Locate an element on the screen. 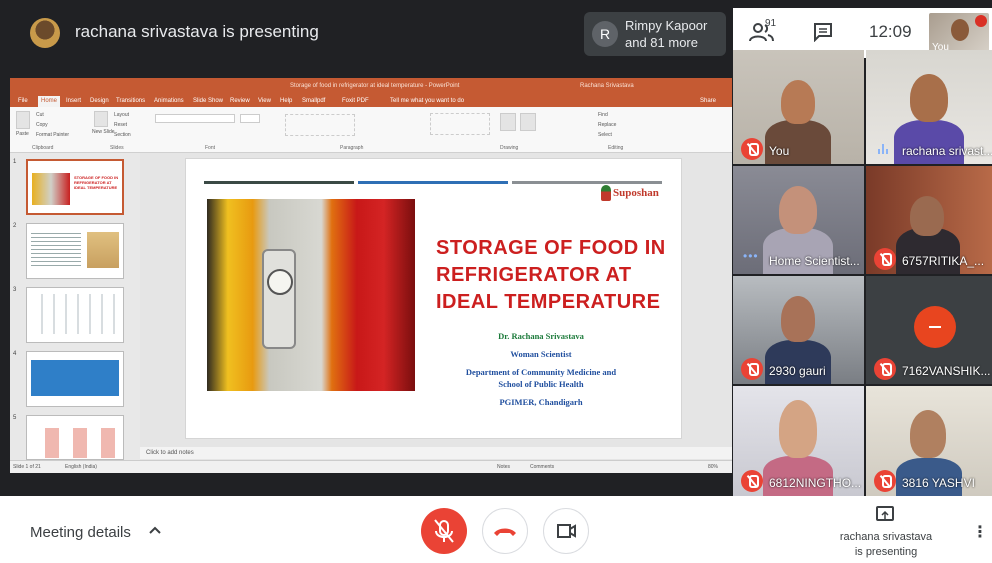 The width and height of the screenshot is (992, 563). find-button: Find is located at coordinates (603, 115).